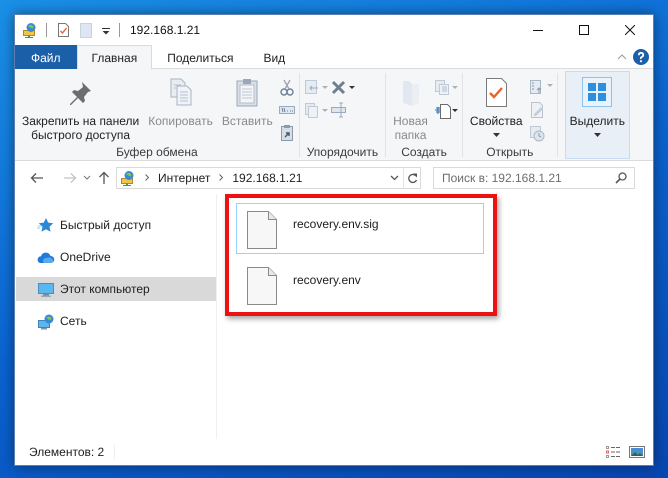 The height and width of the screenshot is (478, 668). Describe the element at coordinates (200, 57) in the screenshot. I see `ribbon-tab: Поделиться` at that location.